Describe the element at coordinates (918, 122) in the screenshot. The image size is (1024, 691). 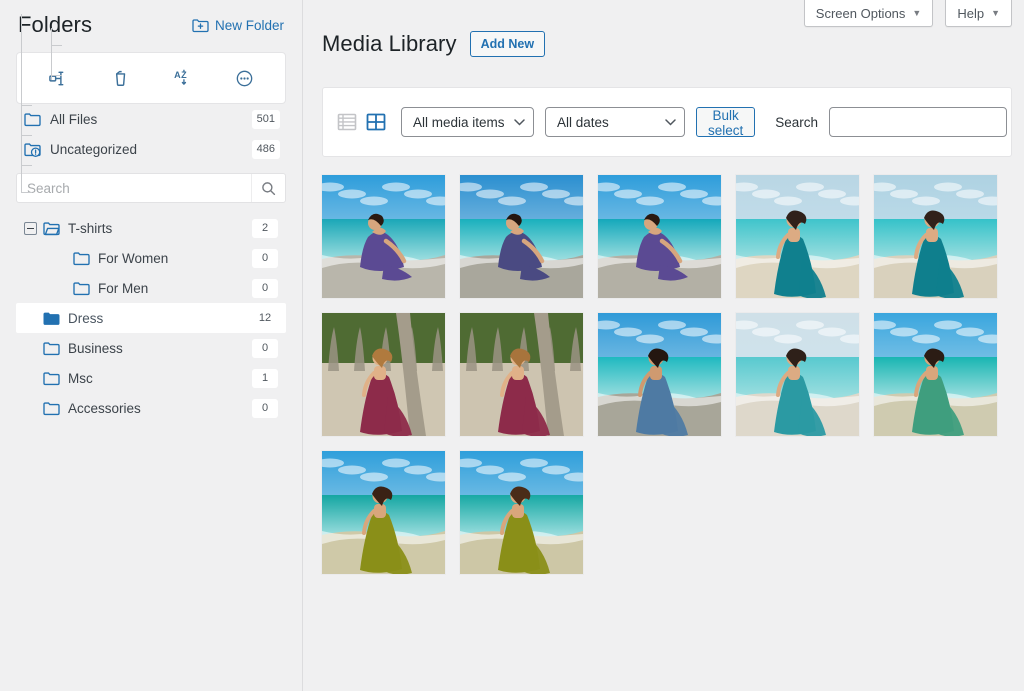
I see `media-search-input` at that location.